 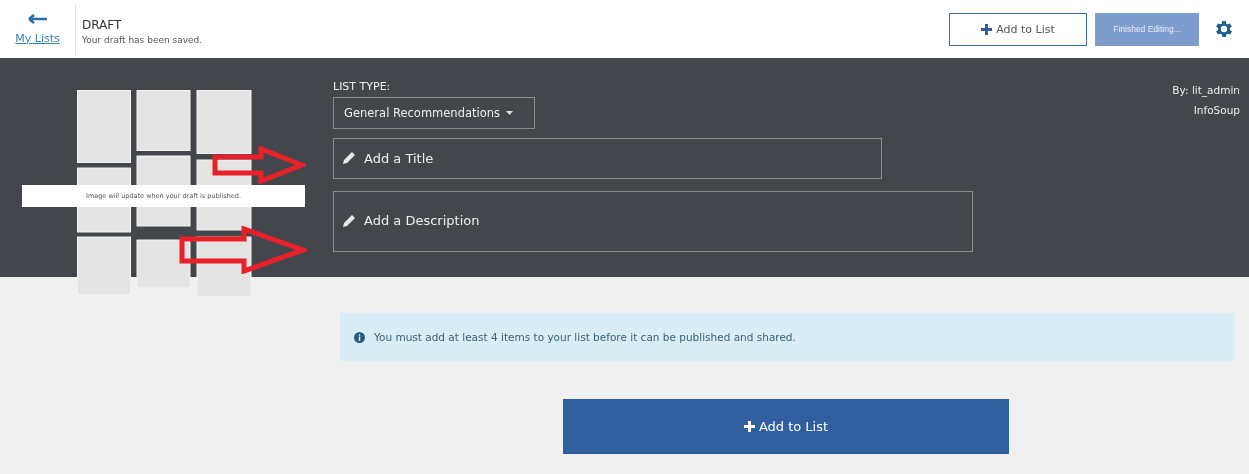 I want to click on list-type-dropdown: General Recommendations, so click(x=434, y=113).